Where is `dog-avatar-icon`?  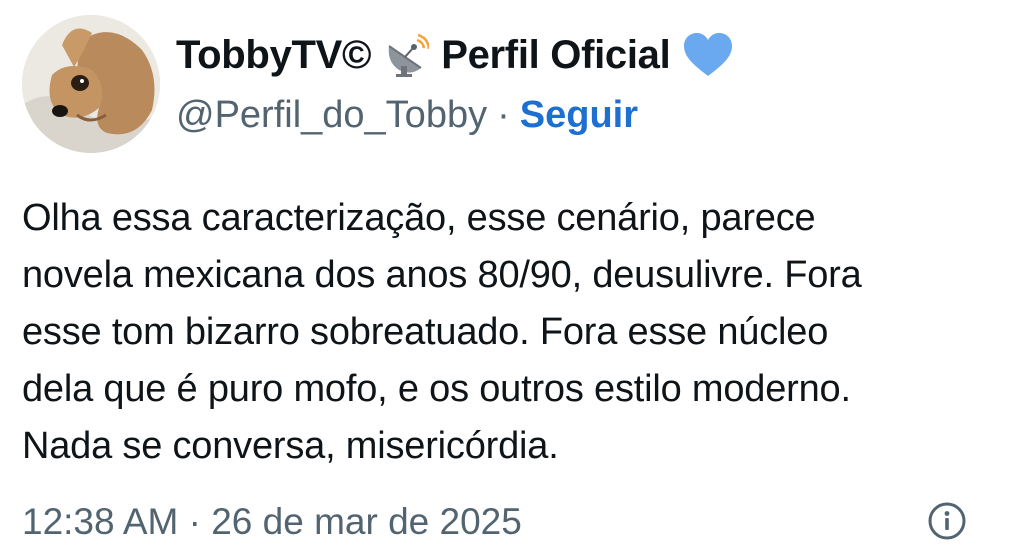
dog-avatar-icon is located at coordinates (91, 84).